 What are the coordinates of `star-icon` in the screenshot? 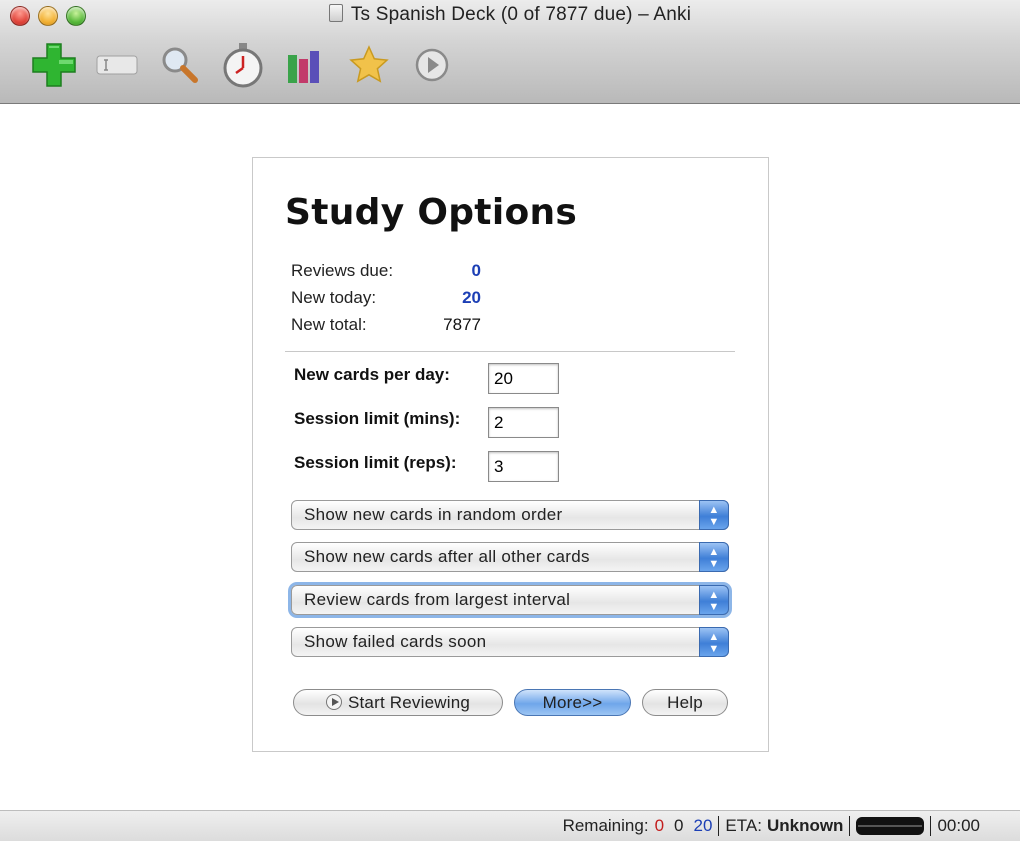 It's located at (368, 65).